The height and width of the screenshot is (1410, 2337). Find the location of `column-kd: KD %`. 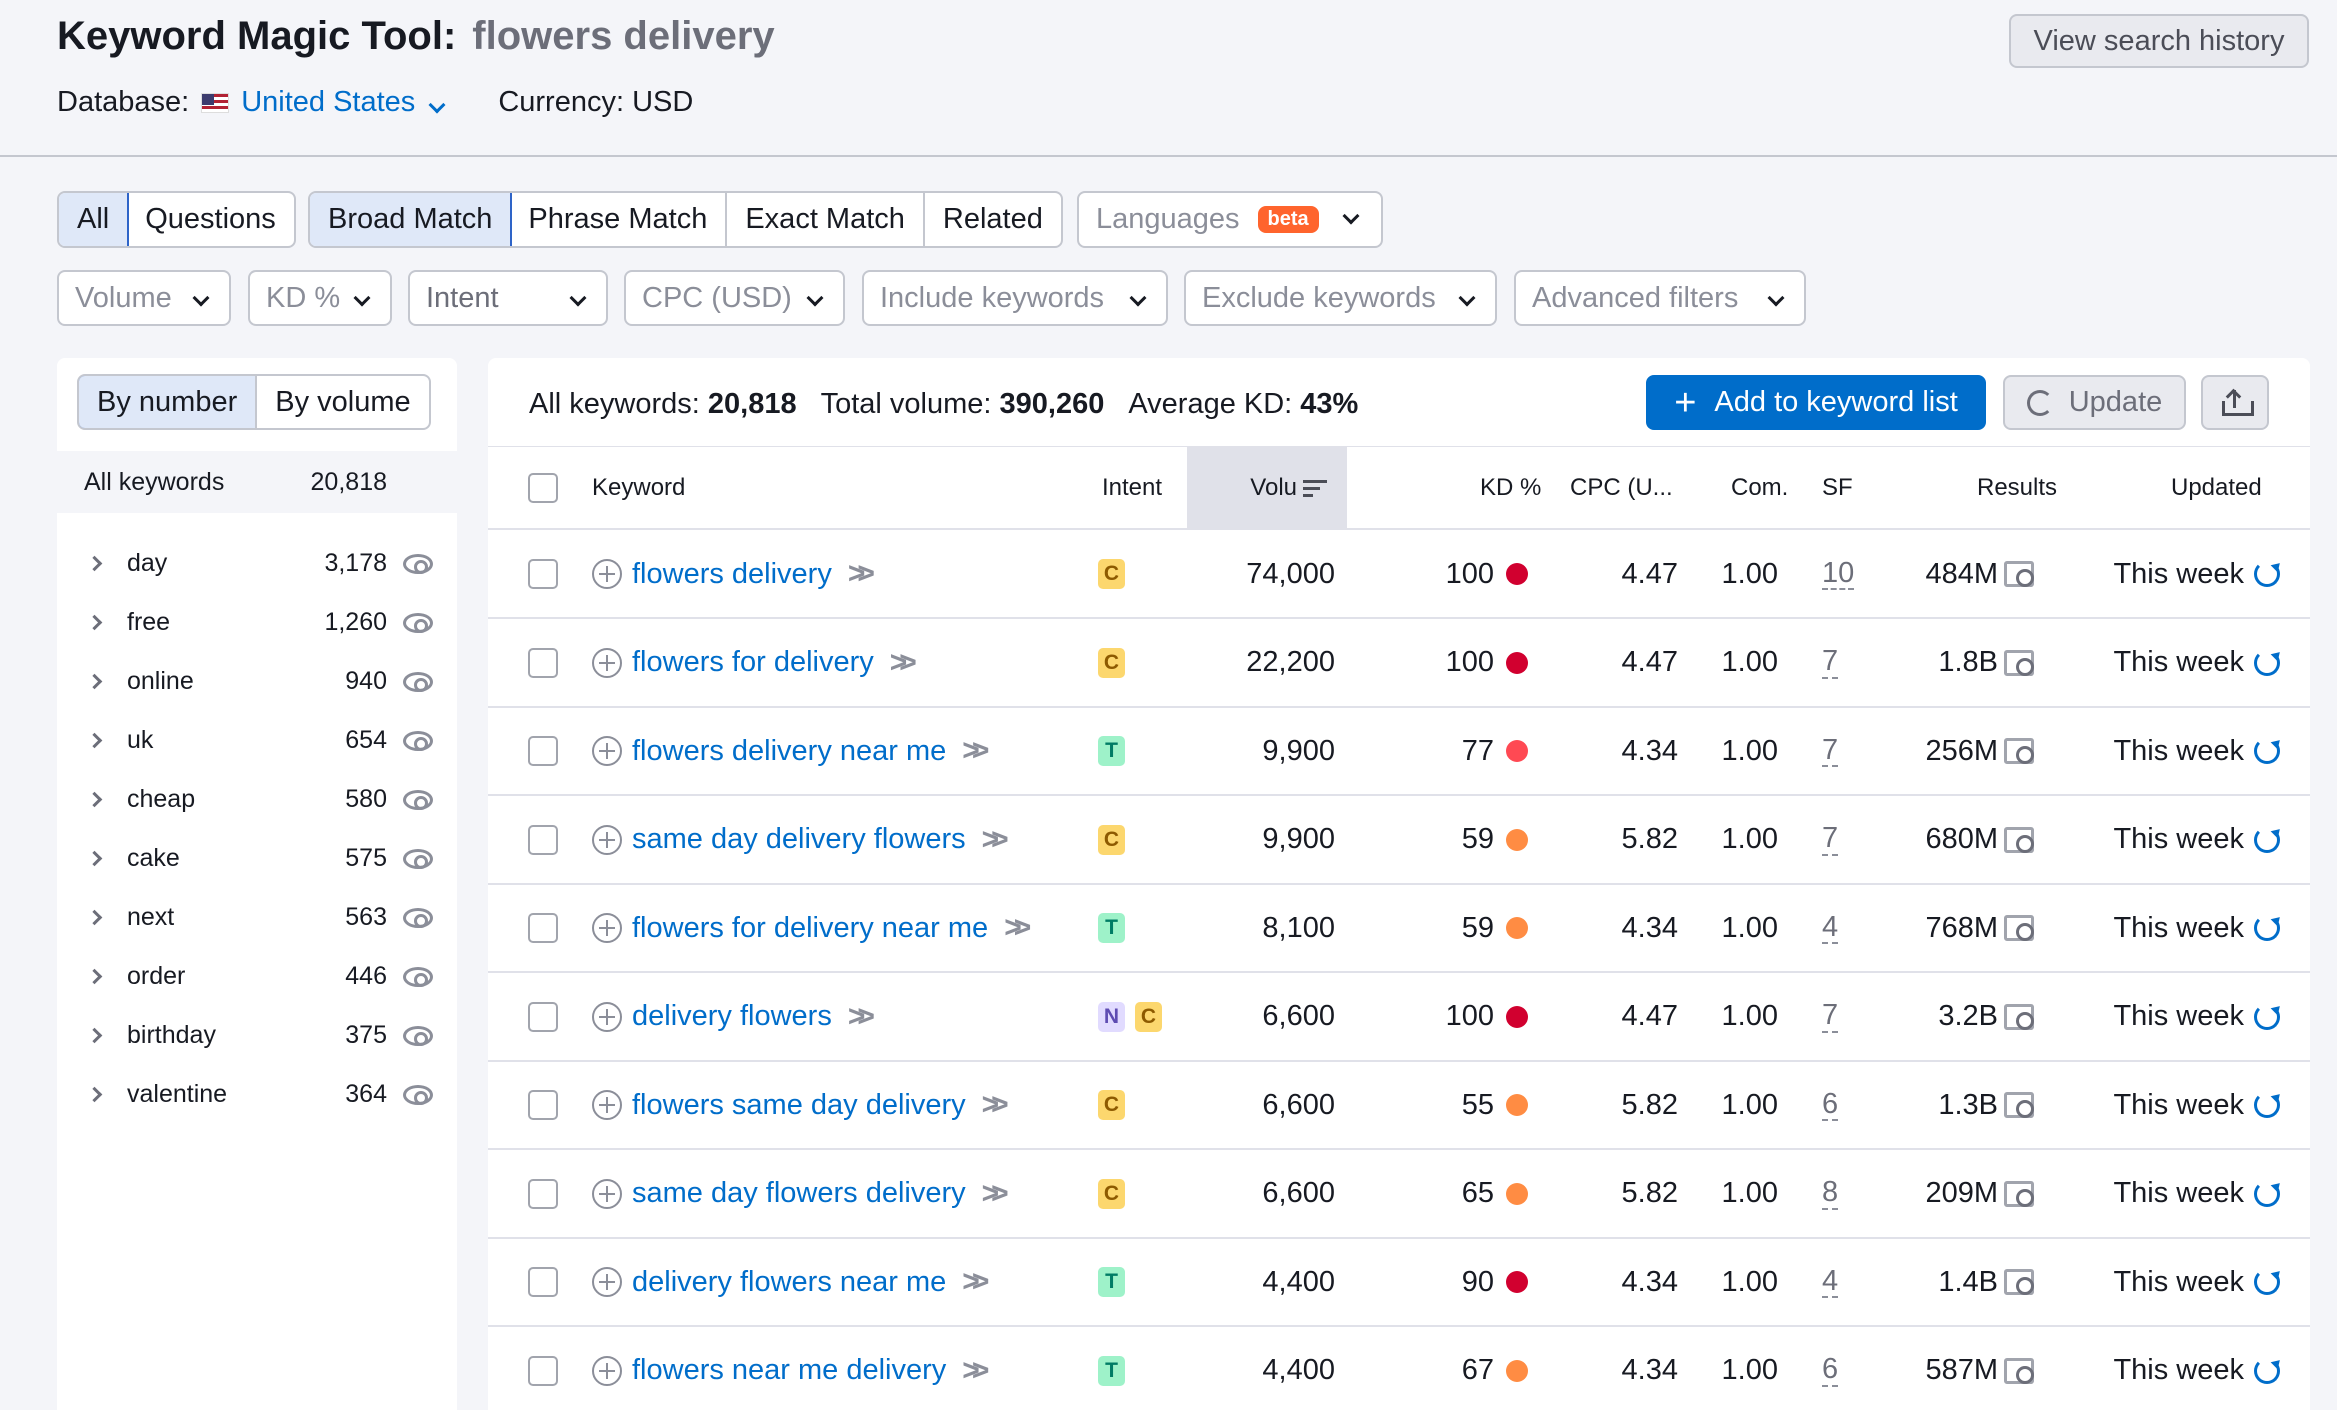

column-kd: KD % is located at coordinates (1510, 488).